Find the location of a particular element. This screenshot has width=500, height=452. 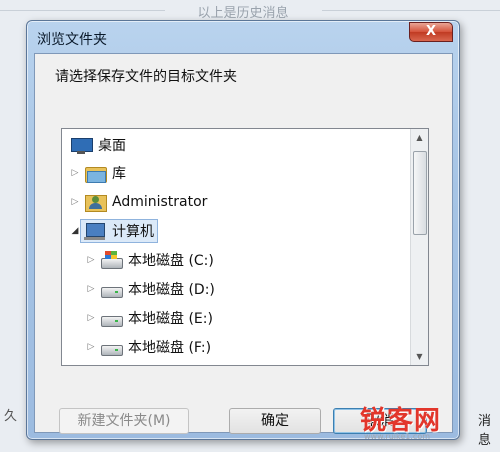

background-text: 久 is located at coordinates (11, 416).